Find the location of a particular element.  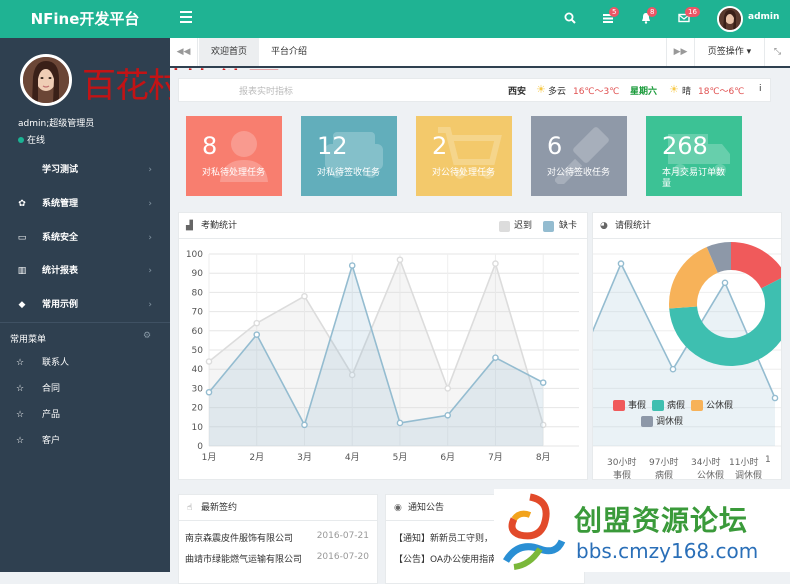

tasks-icon: 5 is located at coordinates (611, 17).